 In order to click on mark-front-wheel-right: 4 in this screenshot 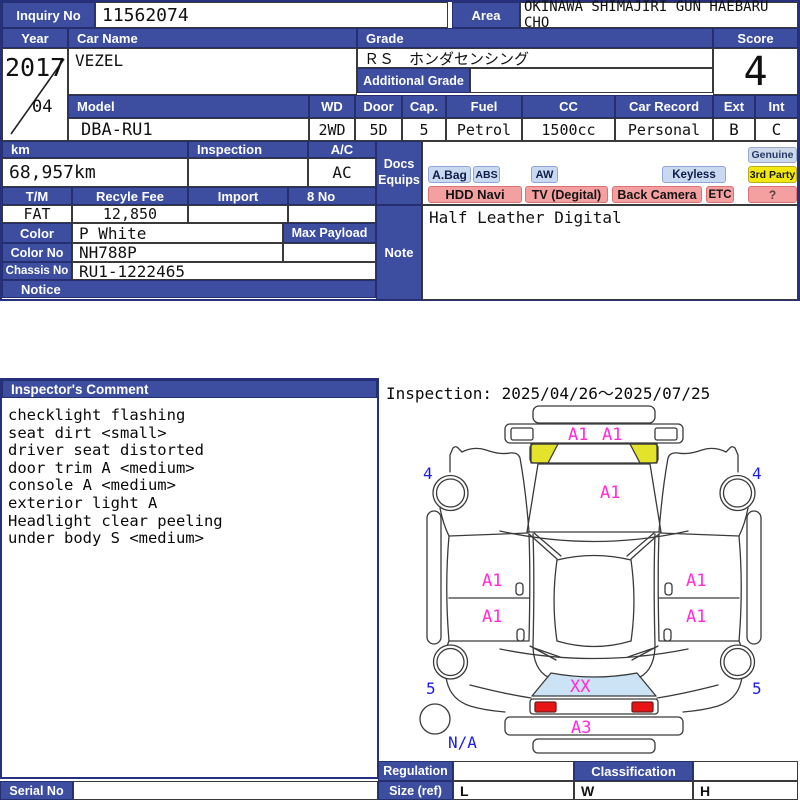, I will do `click(757, 473)`.